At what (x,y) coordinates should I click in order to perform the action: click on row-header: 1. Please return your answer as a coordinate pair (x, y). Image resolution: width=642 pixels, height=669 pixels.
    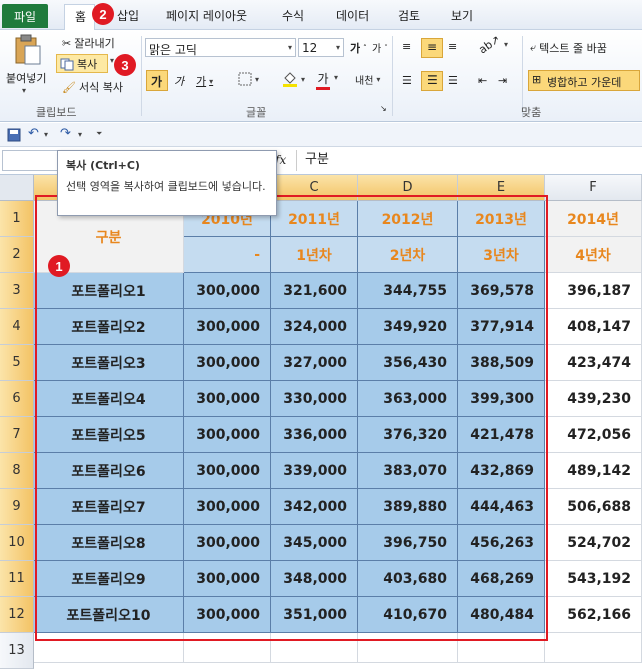
    Looking at the image, I should click on (17, 219).